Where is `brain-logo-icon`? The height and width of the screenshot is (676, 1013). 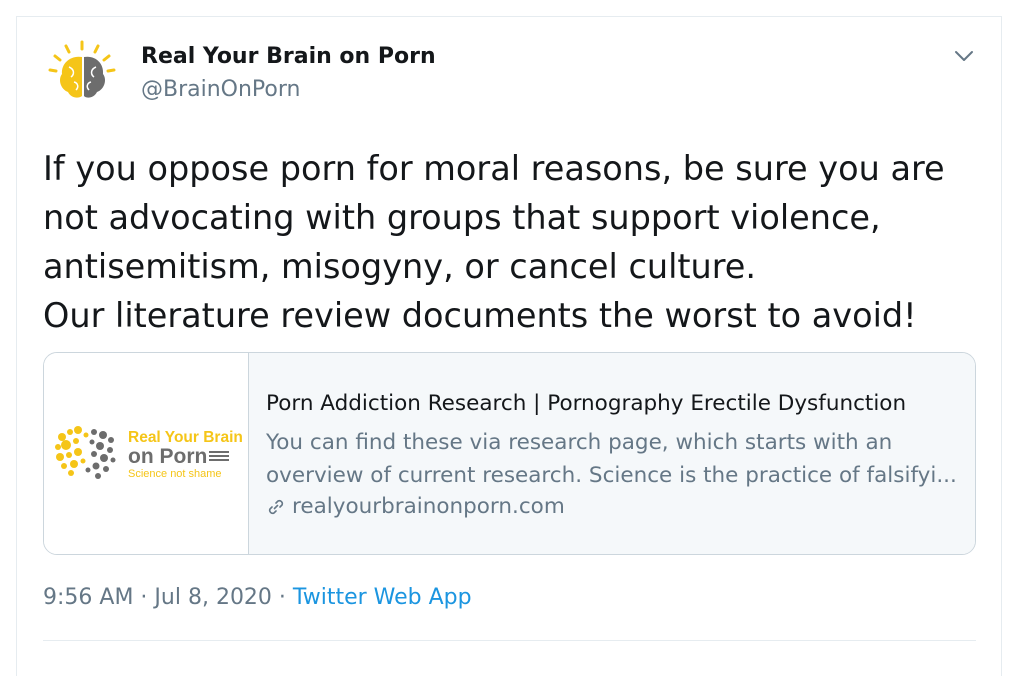 brain-logo-icon is located at coordinates (82, 75).